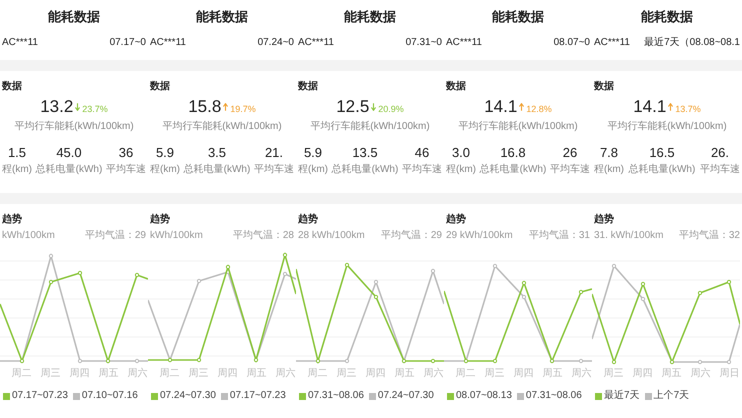 Image resolution: width=742 pixels, height=418 pixels. Describe the element at coordinates (688, 109) in the screenshot. I see `change-percent: 13.7%` at that location.